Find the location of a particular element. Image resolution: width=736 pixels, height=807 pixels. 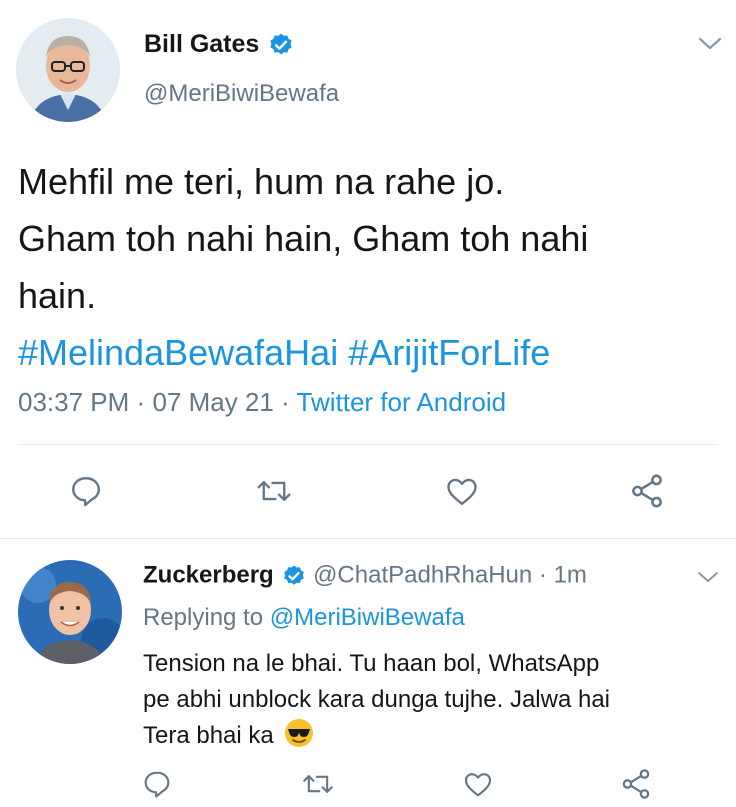

replying-to: Replying to @MeriBiwiBewafa is located at coordinates (304, 618).